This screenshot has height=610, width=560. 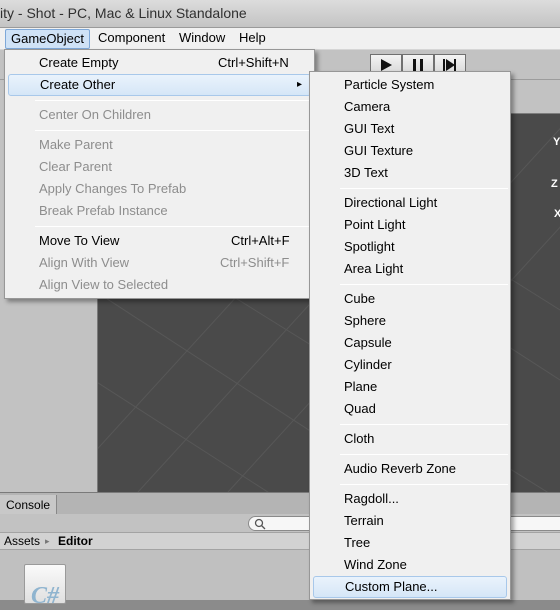 I want to click on menu-item-center-on-children: Center On Children, so click(x=159, y=115).